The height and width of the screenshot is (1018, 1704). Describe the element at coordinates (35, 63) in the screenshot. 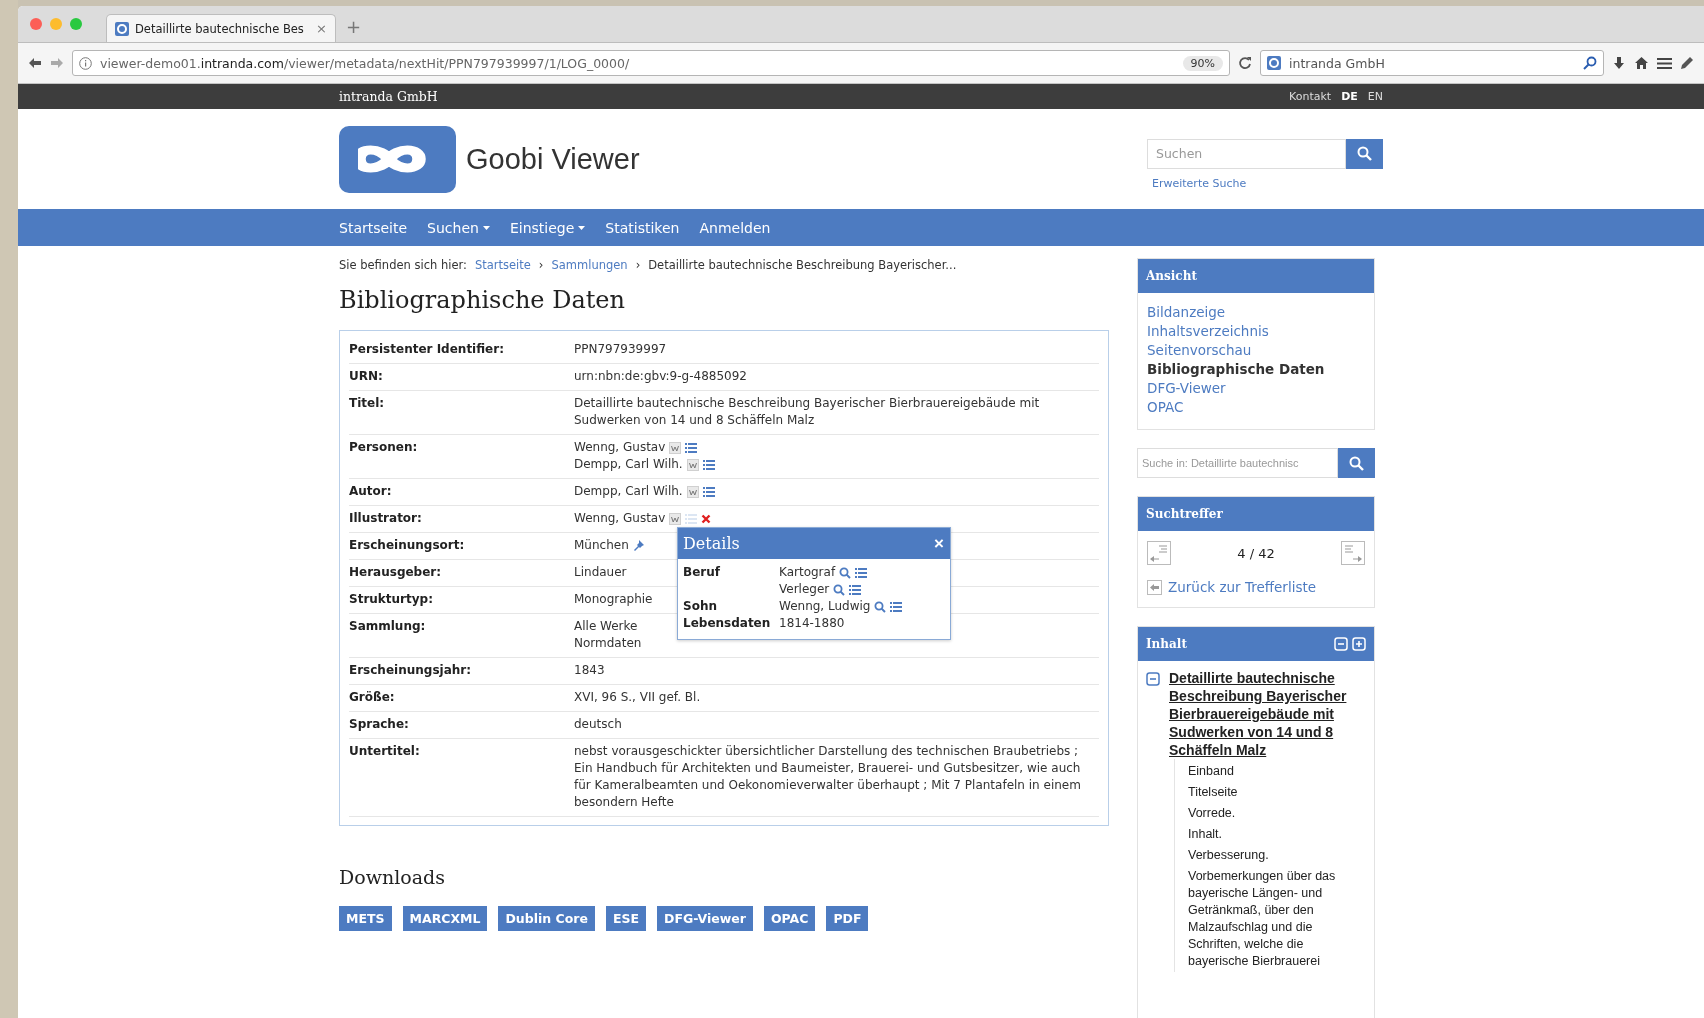

I see `back-arrow-icon` at that location.